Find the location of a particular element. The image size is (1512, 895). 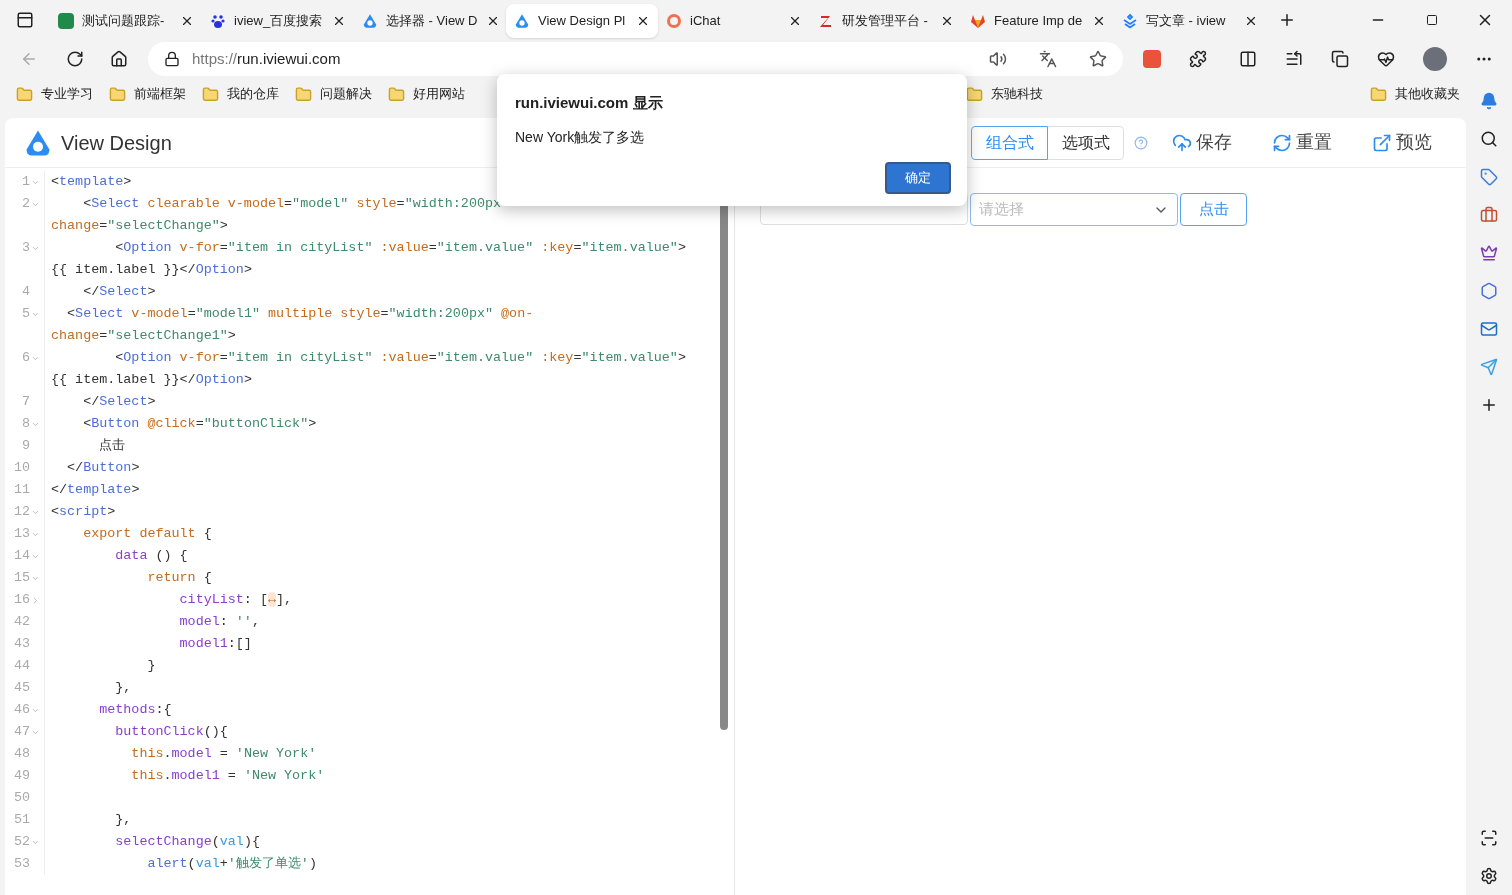

line-number: 7 is located at coordinates (25, 402).